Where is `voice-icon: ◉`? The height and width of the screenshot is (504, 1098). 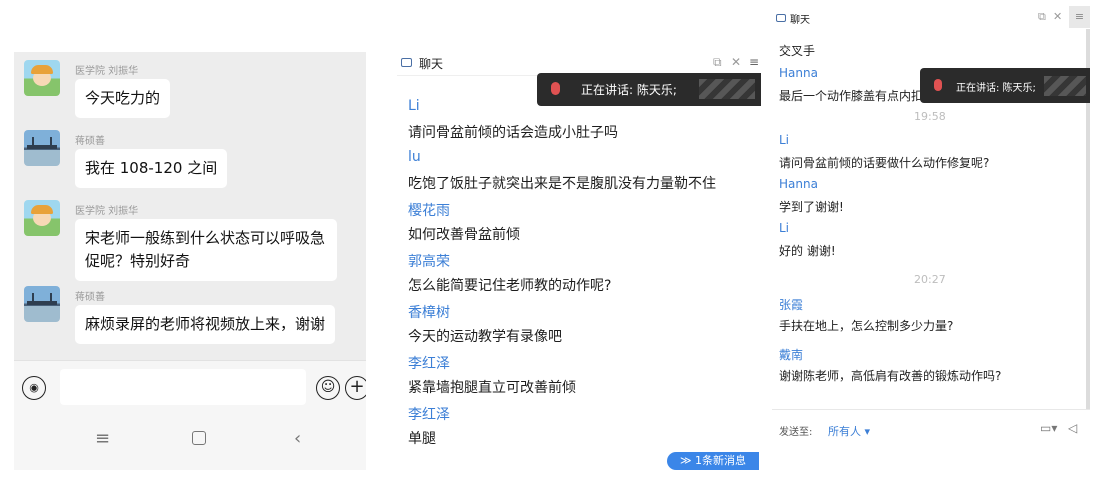 voice-icon: ◉ is located at coordinates (34, 388).